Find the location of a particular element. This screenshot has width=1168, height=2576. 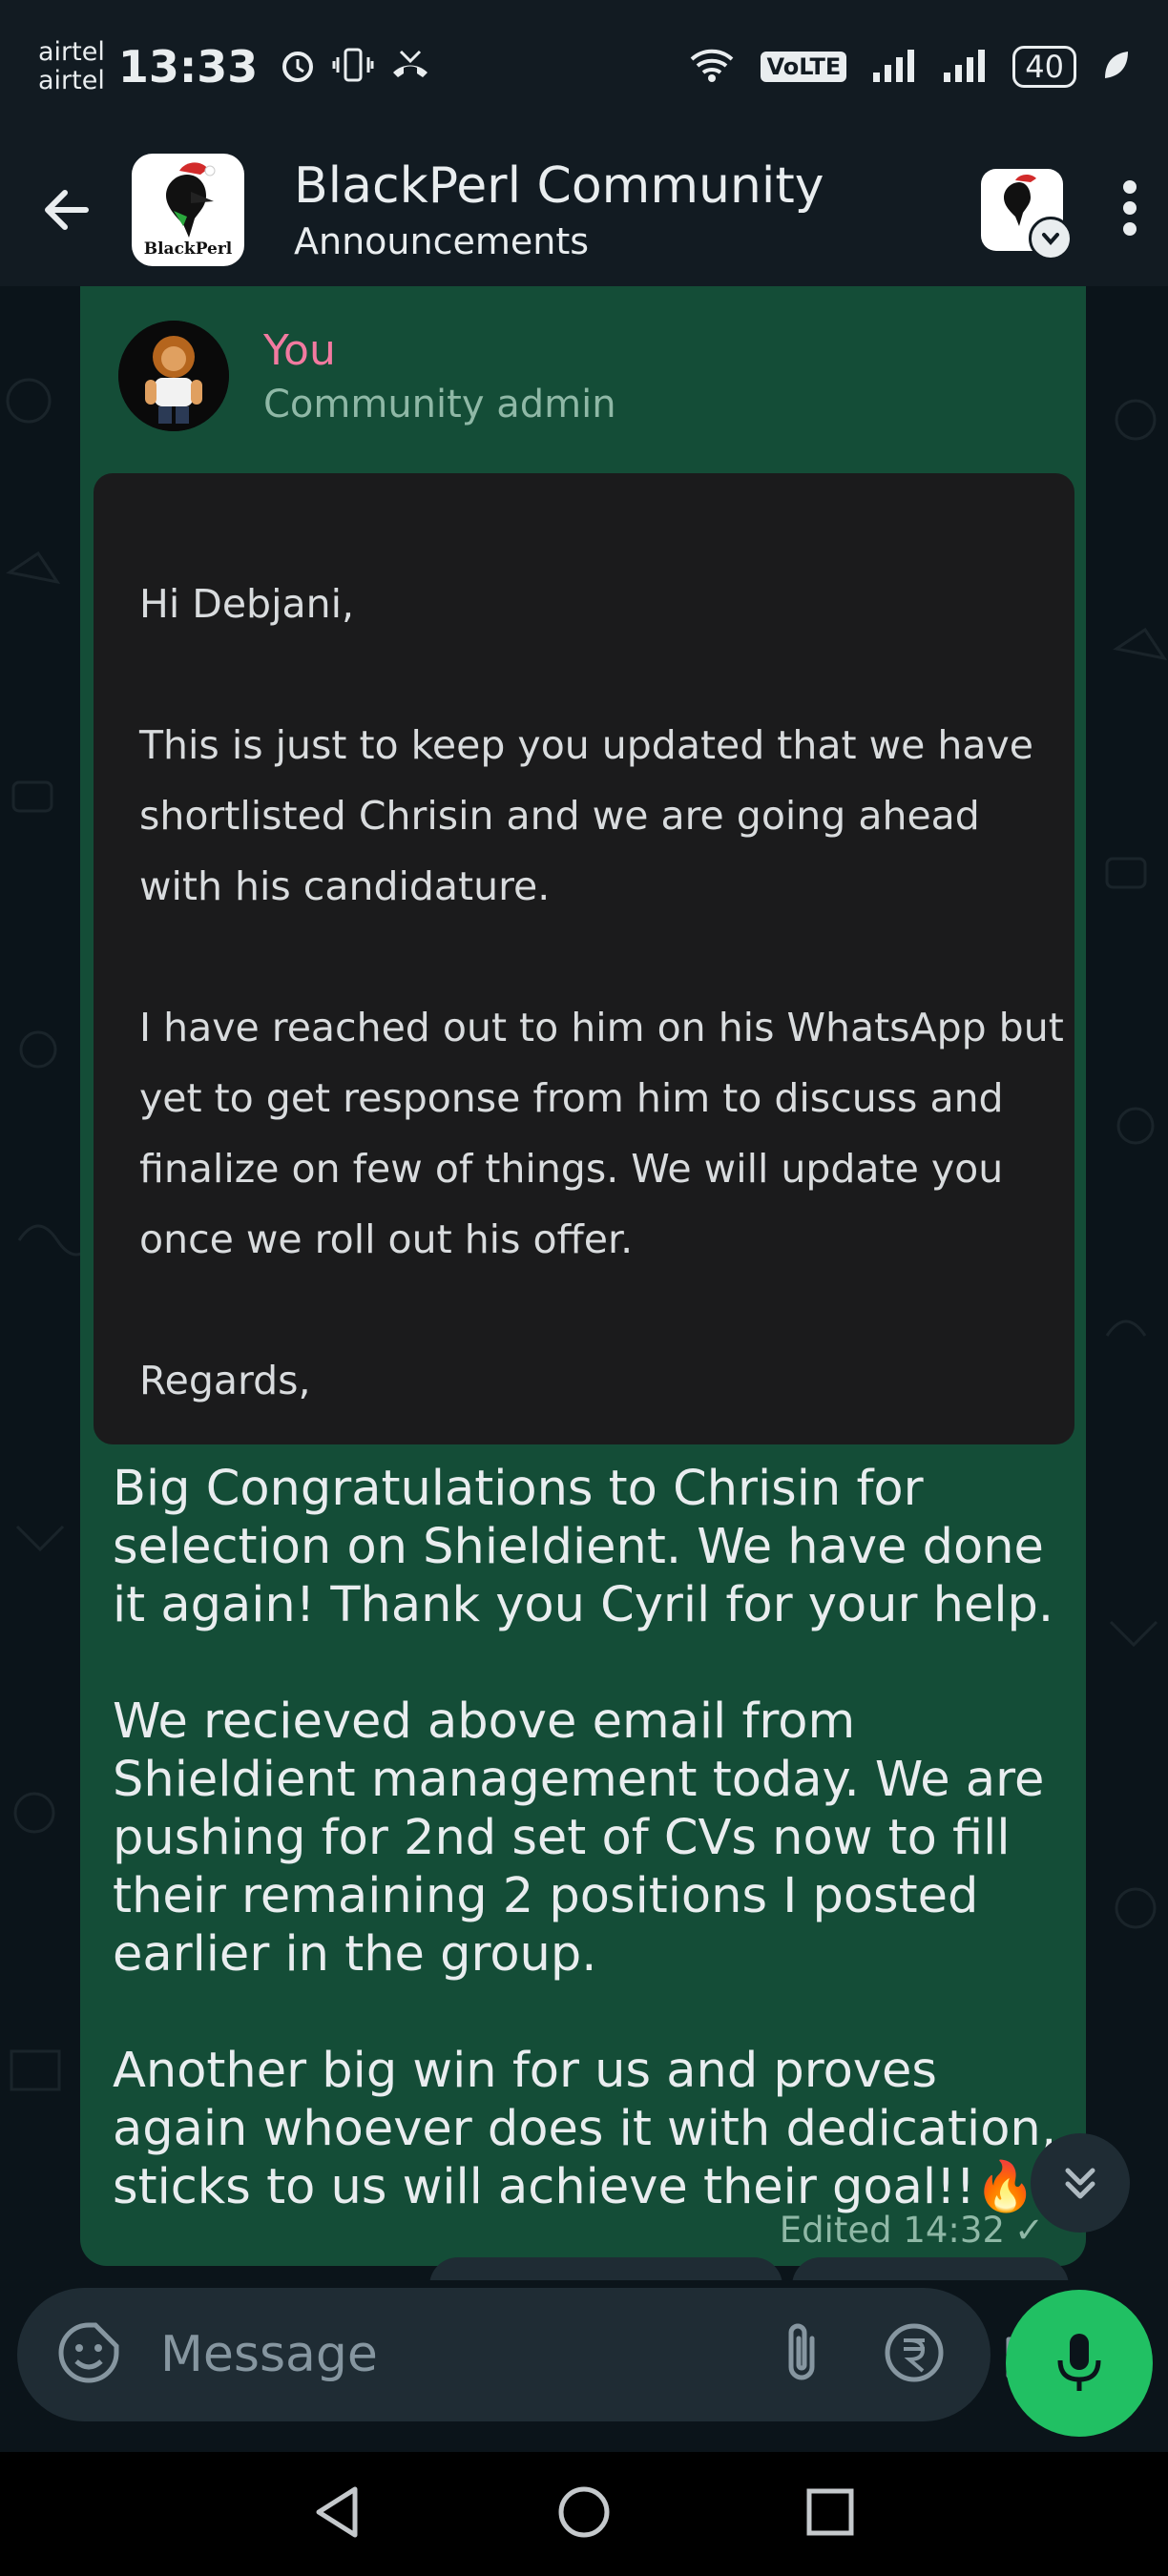

message-footer: Edited 14:32 ✓ is located at coordinates (912, 2230).